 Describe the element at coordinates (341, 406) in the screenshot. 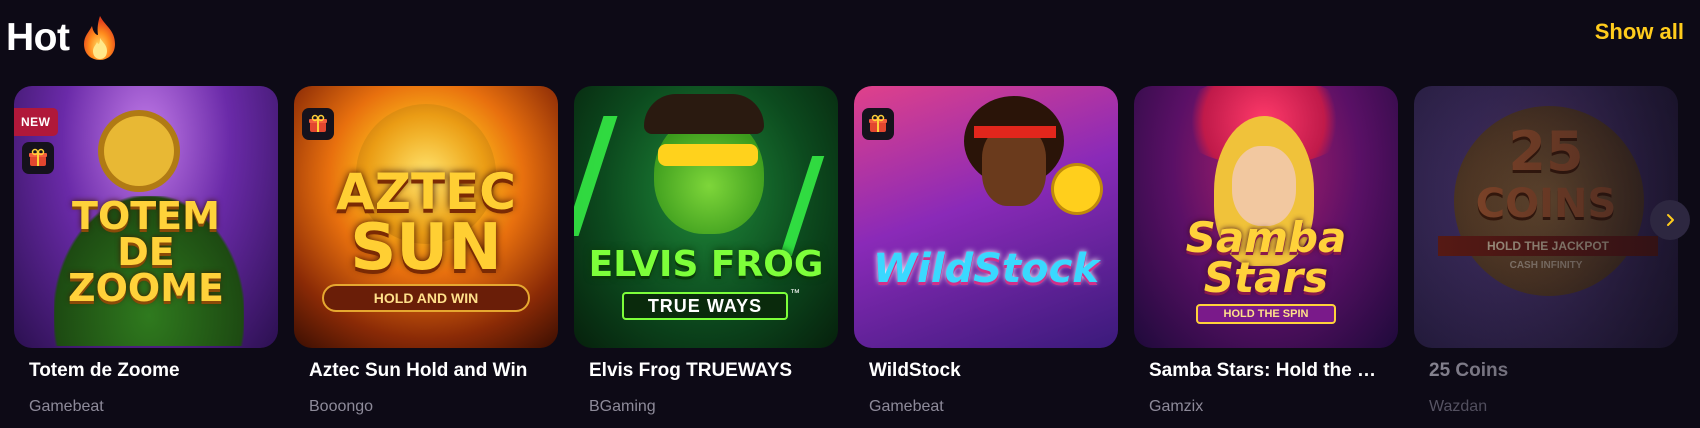

I see `game-provider: Booongo` at that location.